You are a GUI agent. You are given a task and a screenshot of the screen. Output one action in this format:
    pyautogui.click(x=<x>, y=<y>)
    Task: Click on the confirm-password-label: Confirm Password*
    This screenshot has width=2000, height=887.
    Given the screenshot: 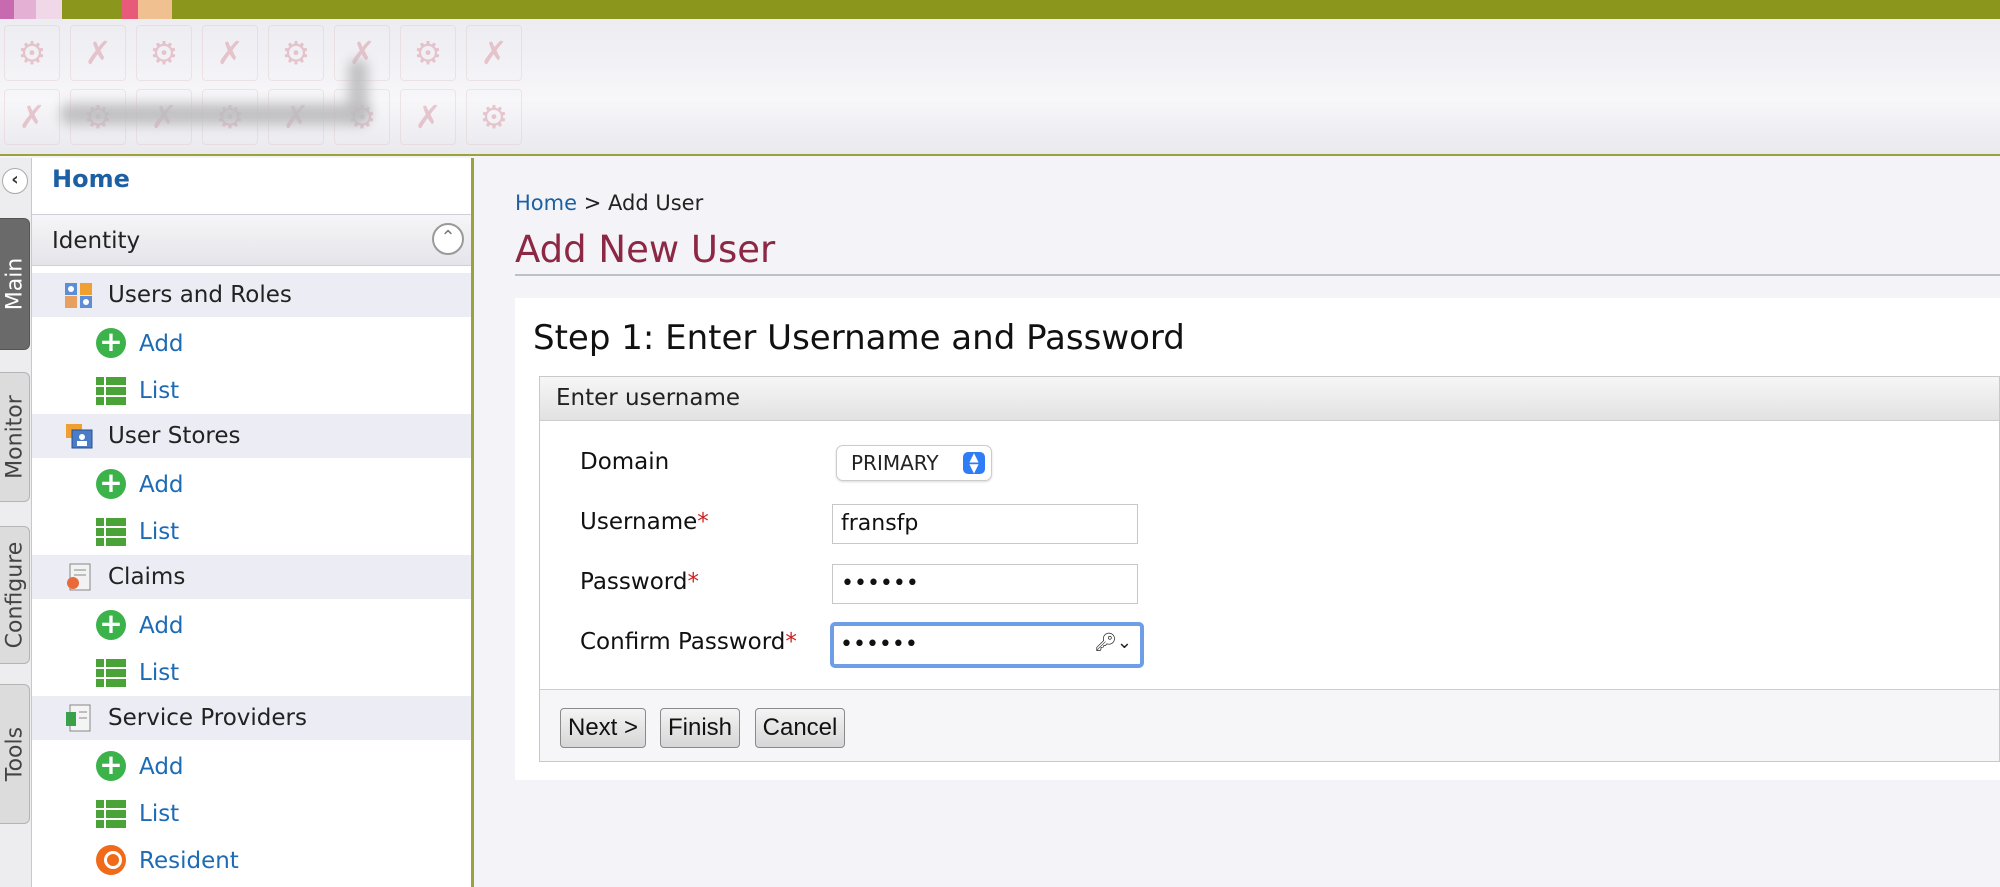 What is the action you would take?
    pyautogui.click(x=688, y=642)
    